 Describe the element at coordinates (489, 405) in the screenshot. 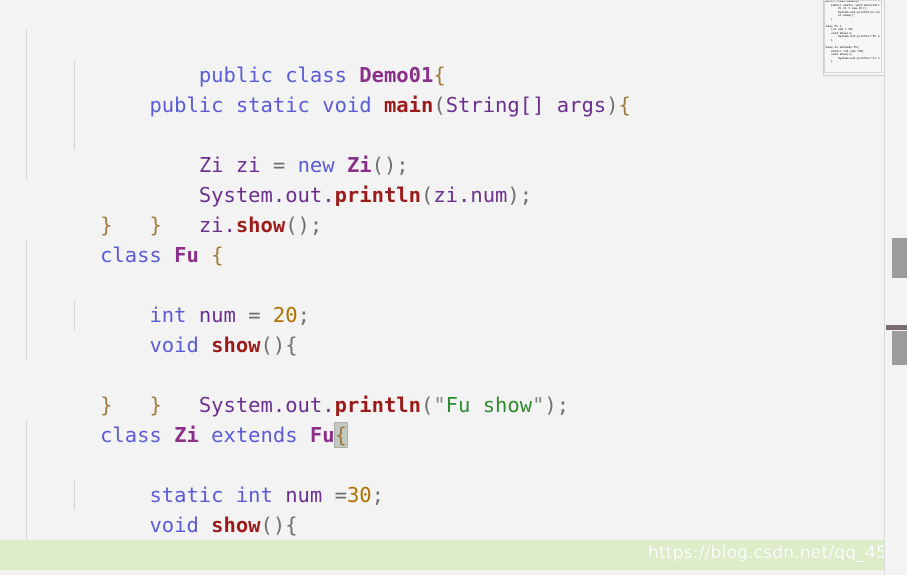

I see `string-token: Fu show` at that location.